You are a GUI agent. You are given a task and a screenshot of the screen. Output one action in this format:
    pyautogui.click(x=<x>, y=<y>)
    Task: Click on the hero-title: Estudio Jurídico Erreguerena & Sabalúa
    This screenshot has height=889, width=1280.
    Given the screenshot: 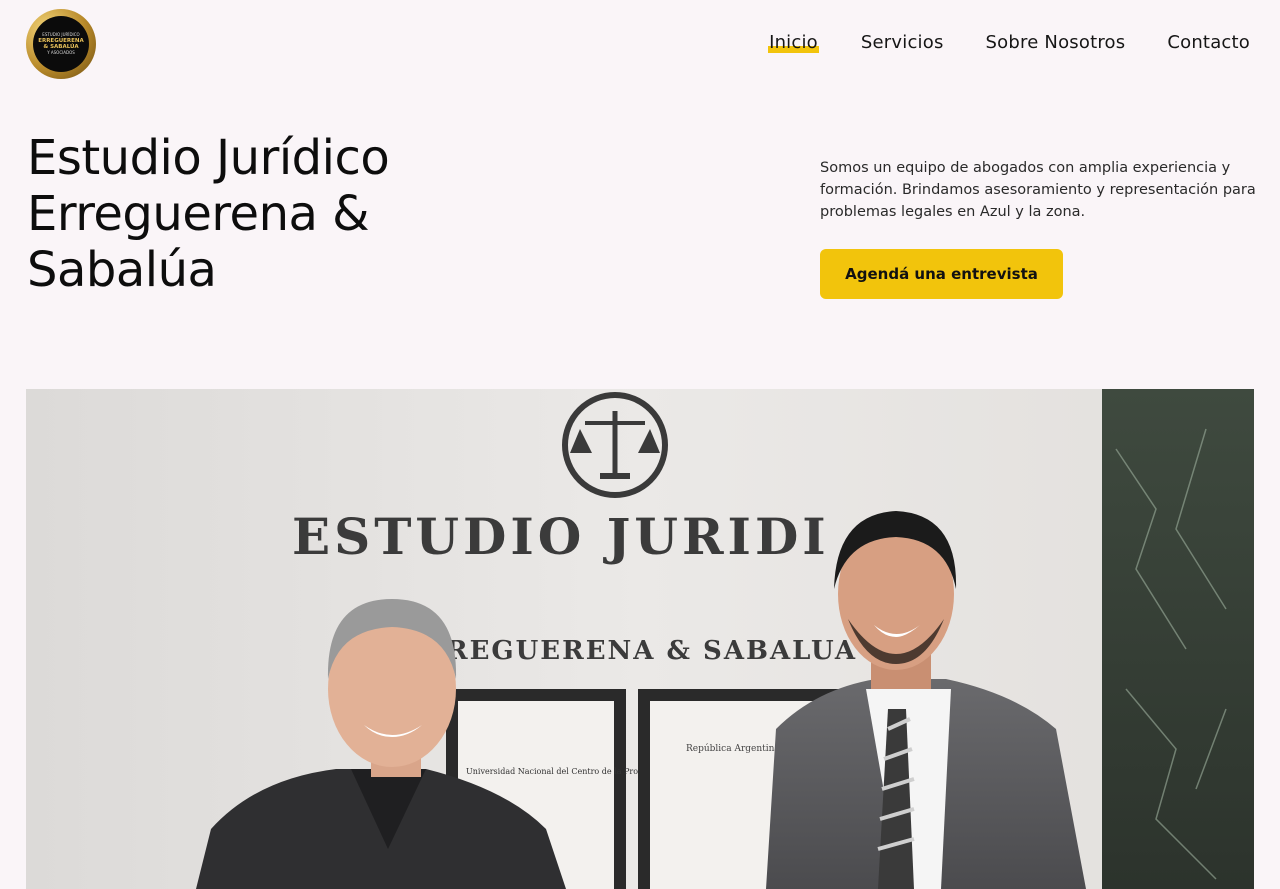 What is the action you would take?
    pyautogui.click(x=307, y=214)
    